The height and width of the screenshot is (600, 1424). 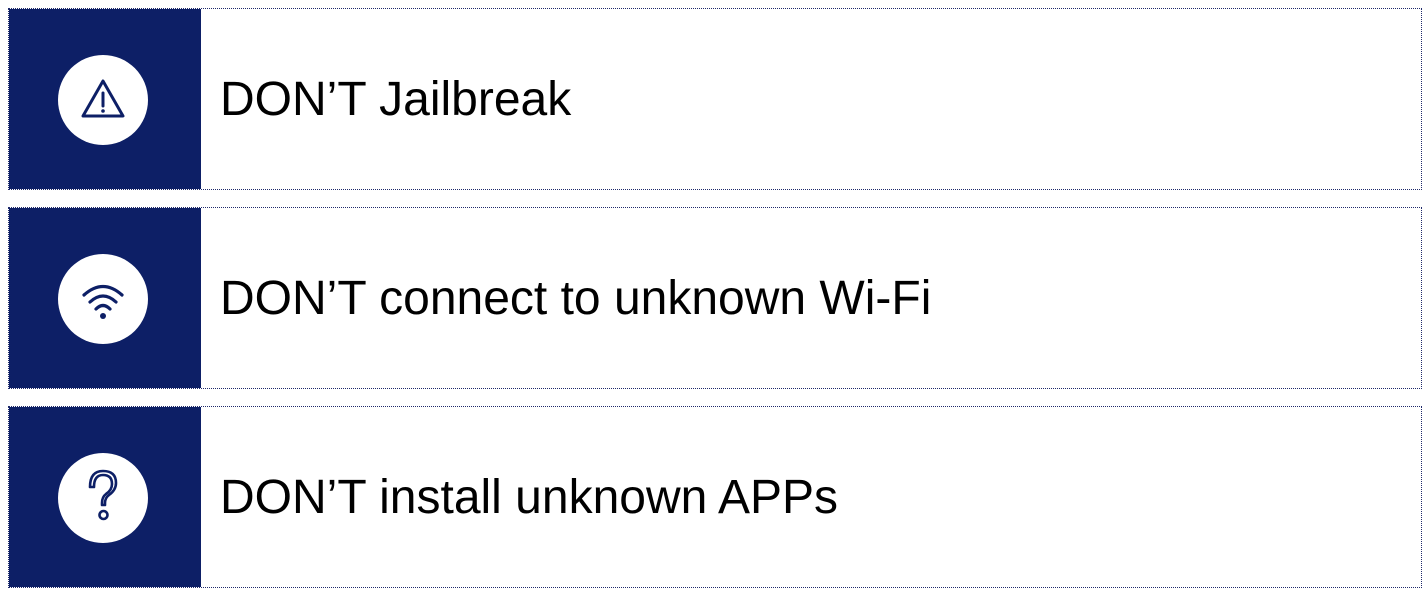 I want to click on wifi-icon, so click(x=103, y=301).